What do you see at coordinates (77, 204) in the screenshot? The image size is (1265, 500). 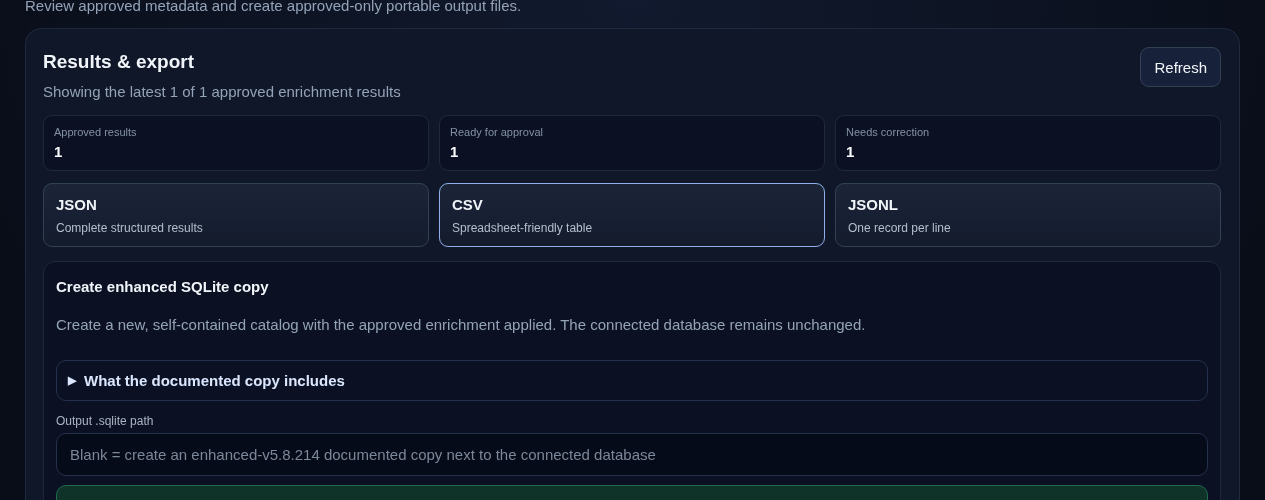 I see `format-name: JSON` at bounding box center [77, 204].